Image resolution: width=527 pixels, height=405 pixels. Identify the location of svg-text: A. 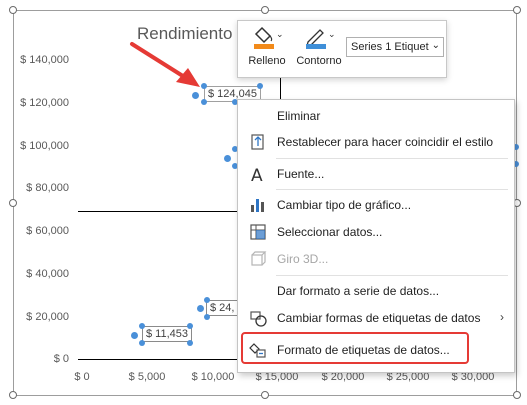
(257, 174).